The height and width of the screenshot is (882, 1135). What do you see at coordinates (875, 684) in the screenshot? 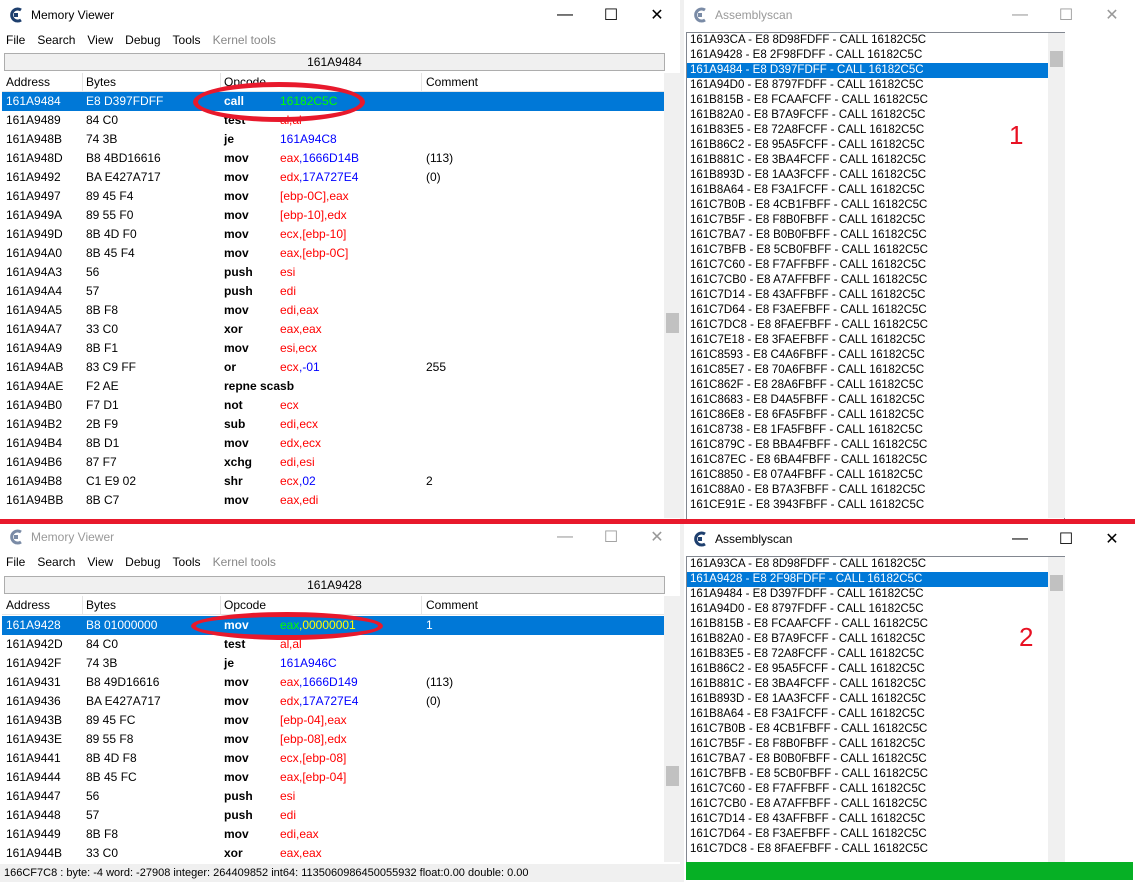
I see `scan-result-item: 161B881C - E8 3BA4FCFF - CALL 16182C5C` at bounding box center [875, 684].